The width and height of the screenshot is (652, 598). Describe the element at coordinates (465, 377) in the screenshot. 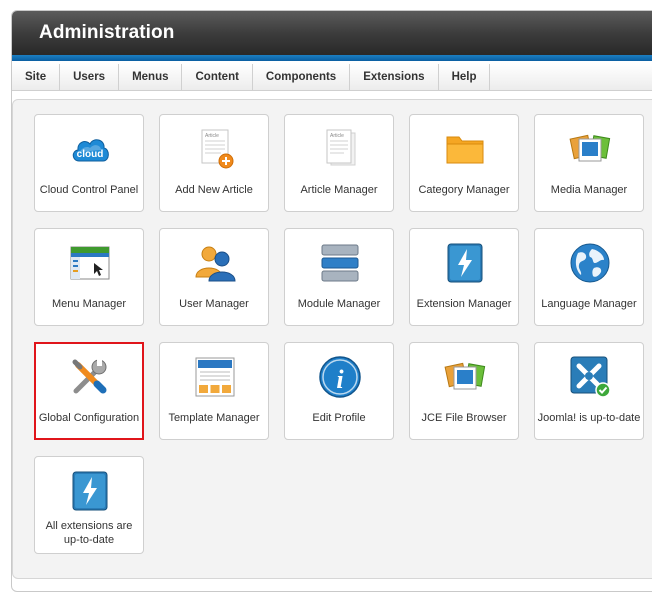

I see `file-browser-icon` at that location.